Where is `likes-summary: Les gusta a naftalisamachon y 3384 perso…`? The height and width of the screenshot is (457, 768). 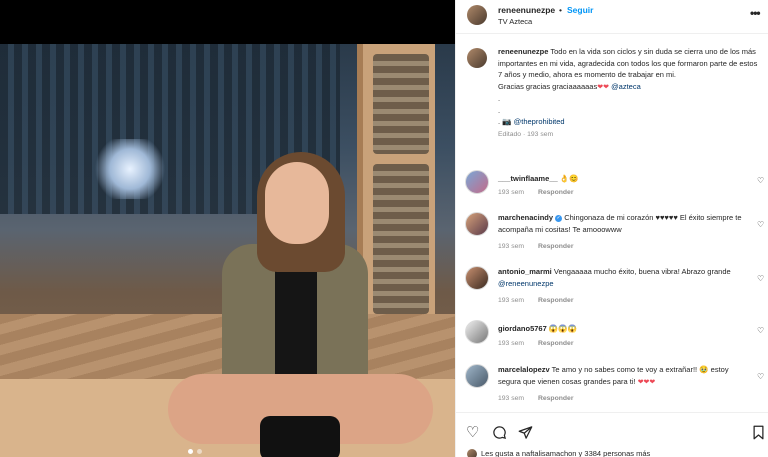 likes-summary: Les gusta a naftalisamachon y 3384 perso… is located at coordinates (558, 453).